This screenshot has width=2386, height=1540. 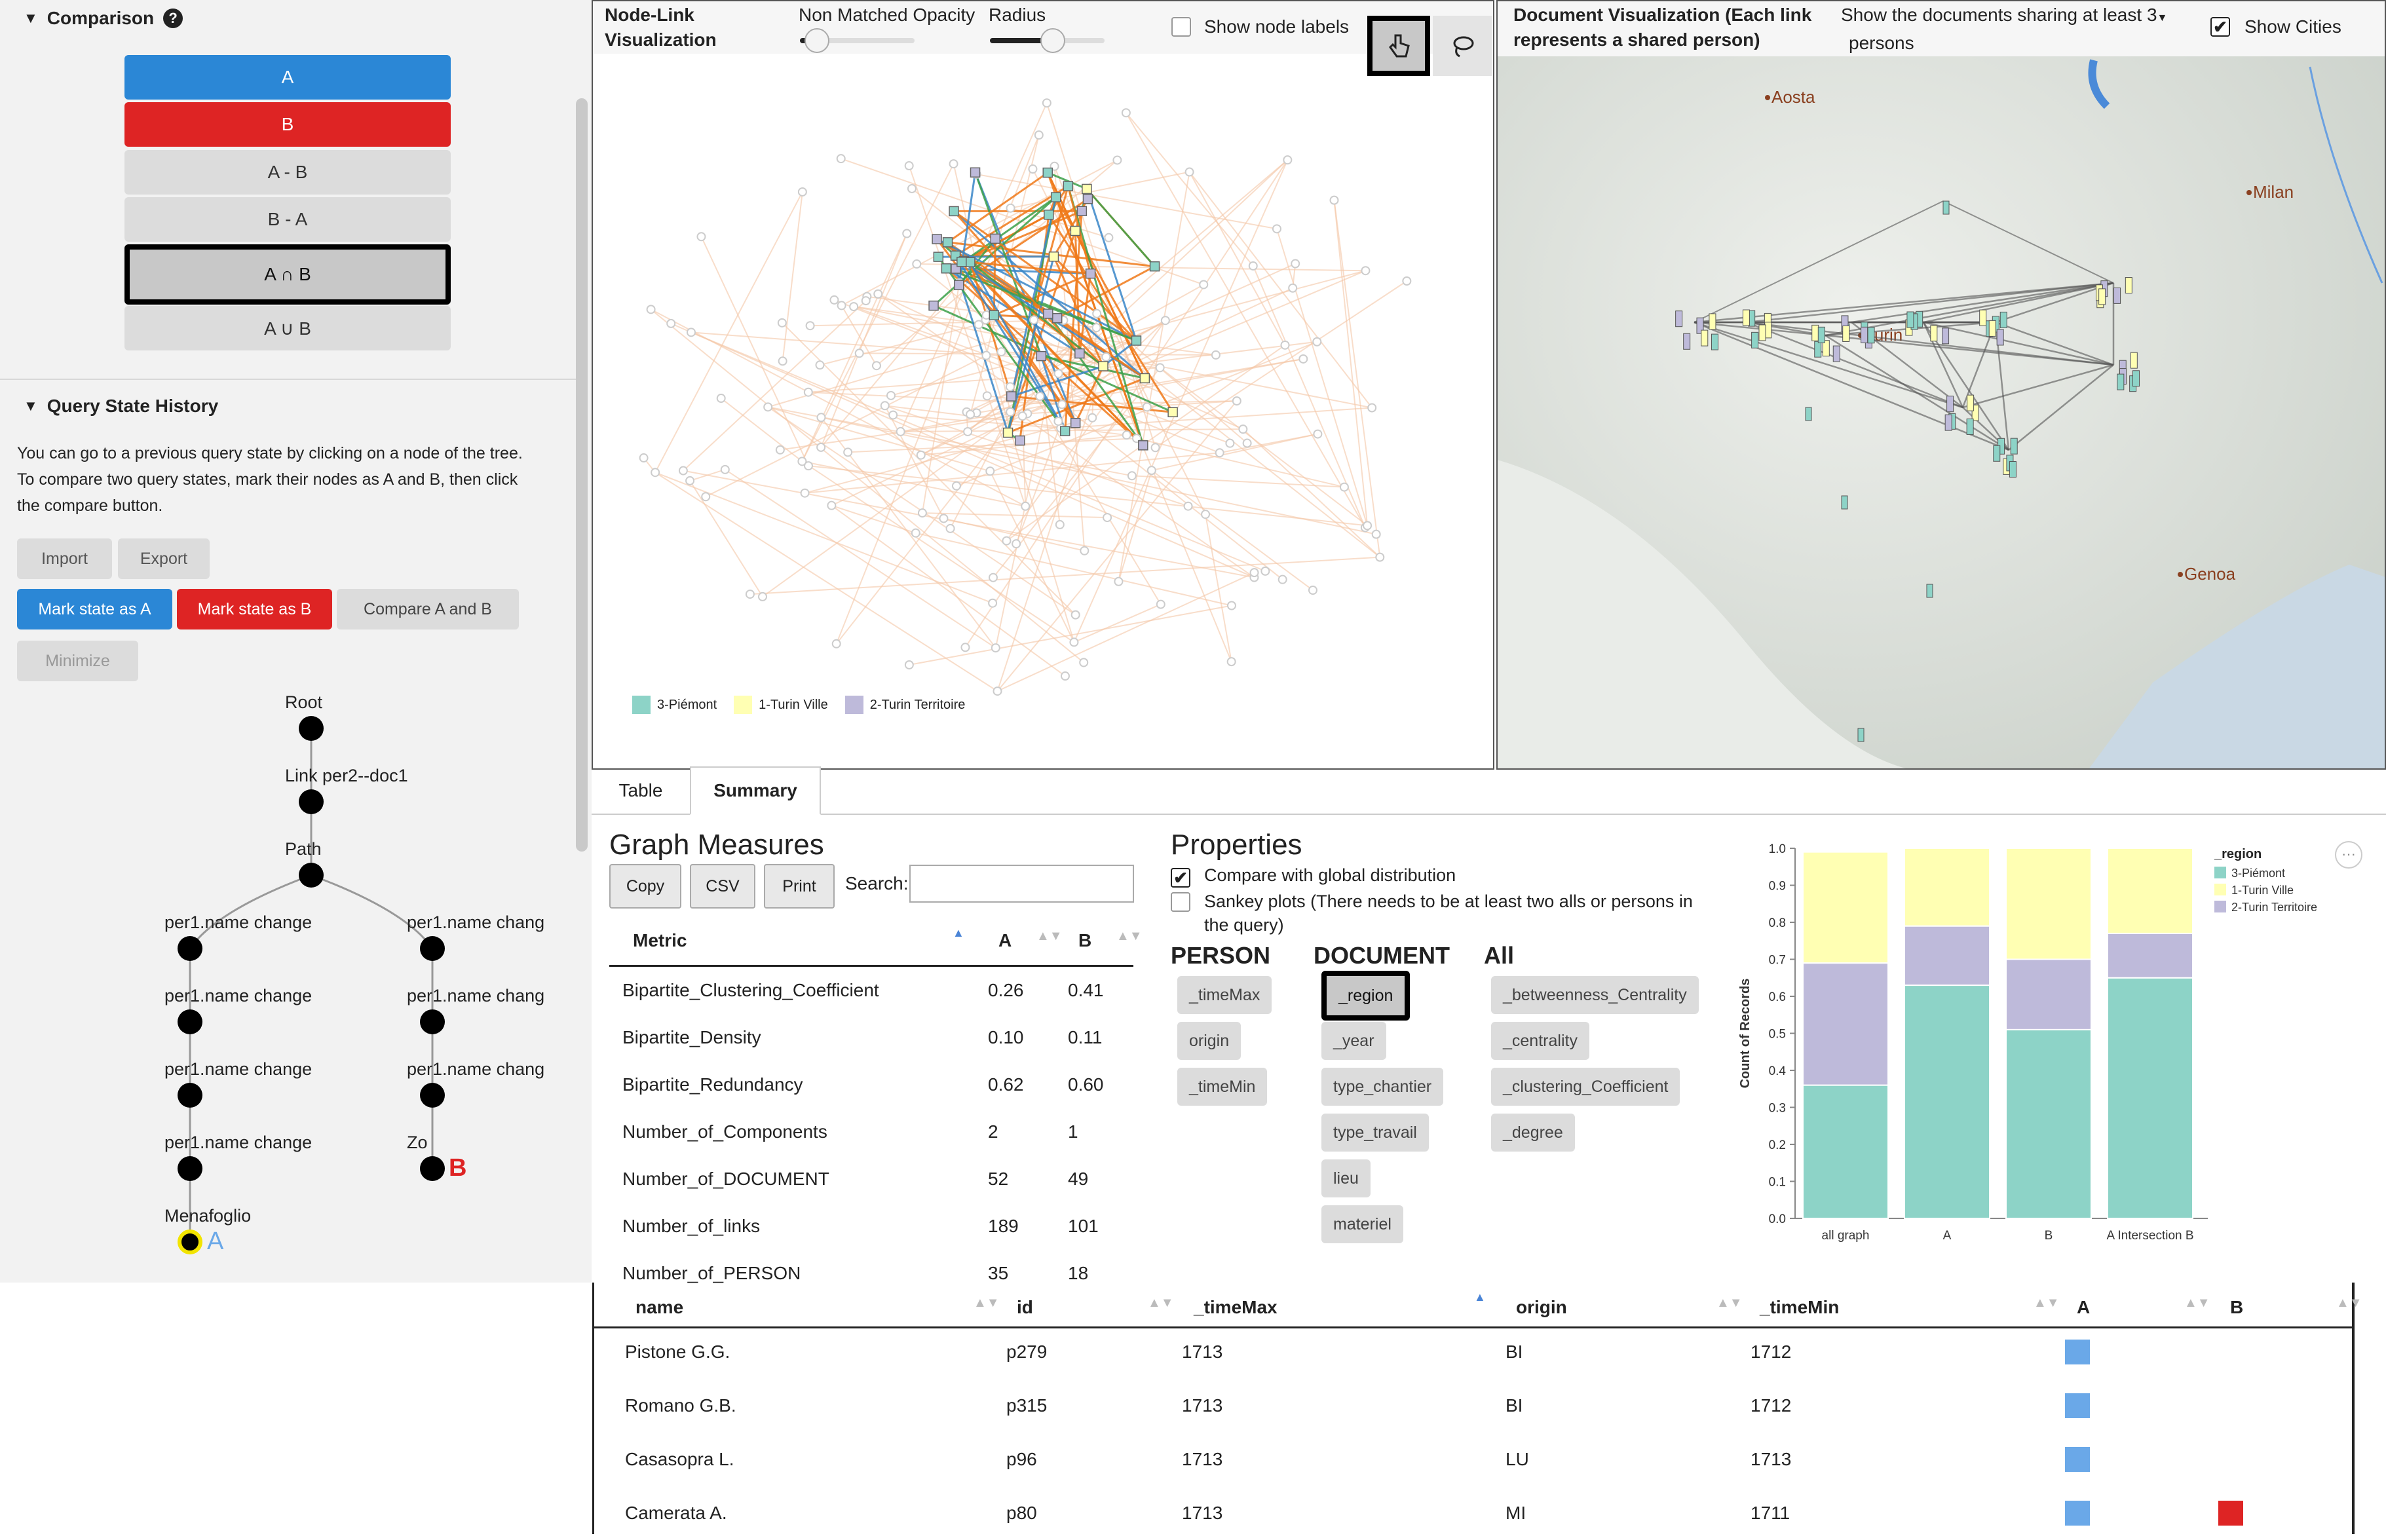 What do you see at coordinates (756, 790) in the screenshot?
I see `tab-summary: Summary` at bounding box center [756, 790].